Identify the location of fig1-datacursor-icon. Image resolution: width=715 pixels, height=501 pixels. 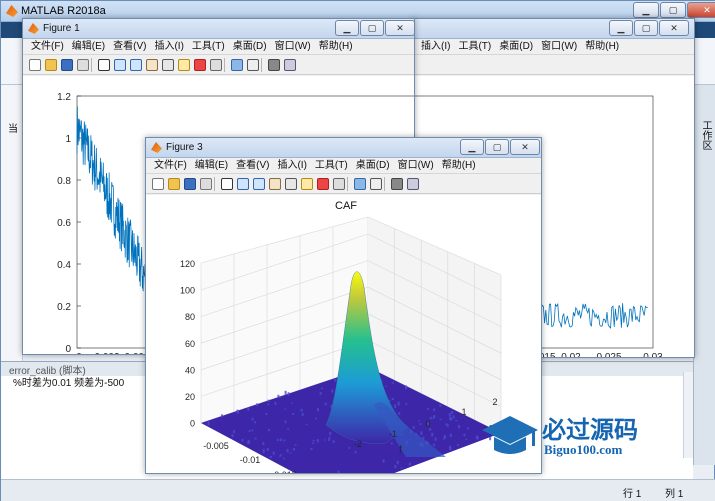
(184, 65).